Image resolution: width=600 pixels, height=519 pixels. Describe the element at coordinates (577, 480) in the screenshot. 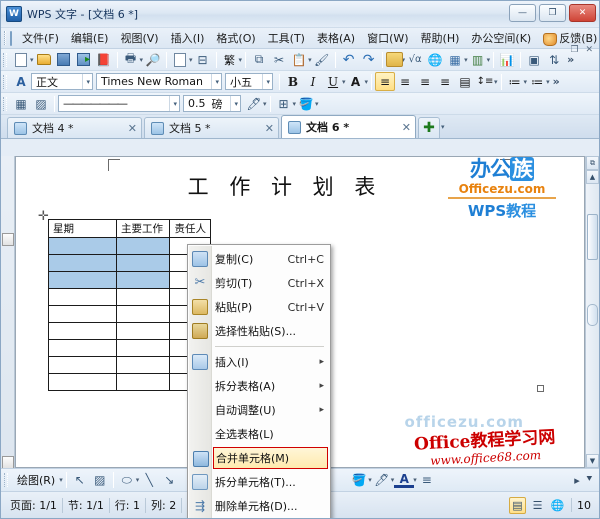

I see `drawing-toolbar-overflow-button: ▸` at that location.